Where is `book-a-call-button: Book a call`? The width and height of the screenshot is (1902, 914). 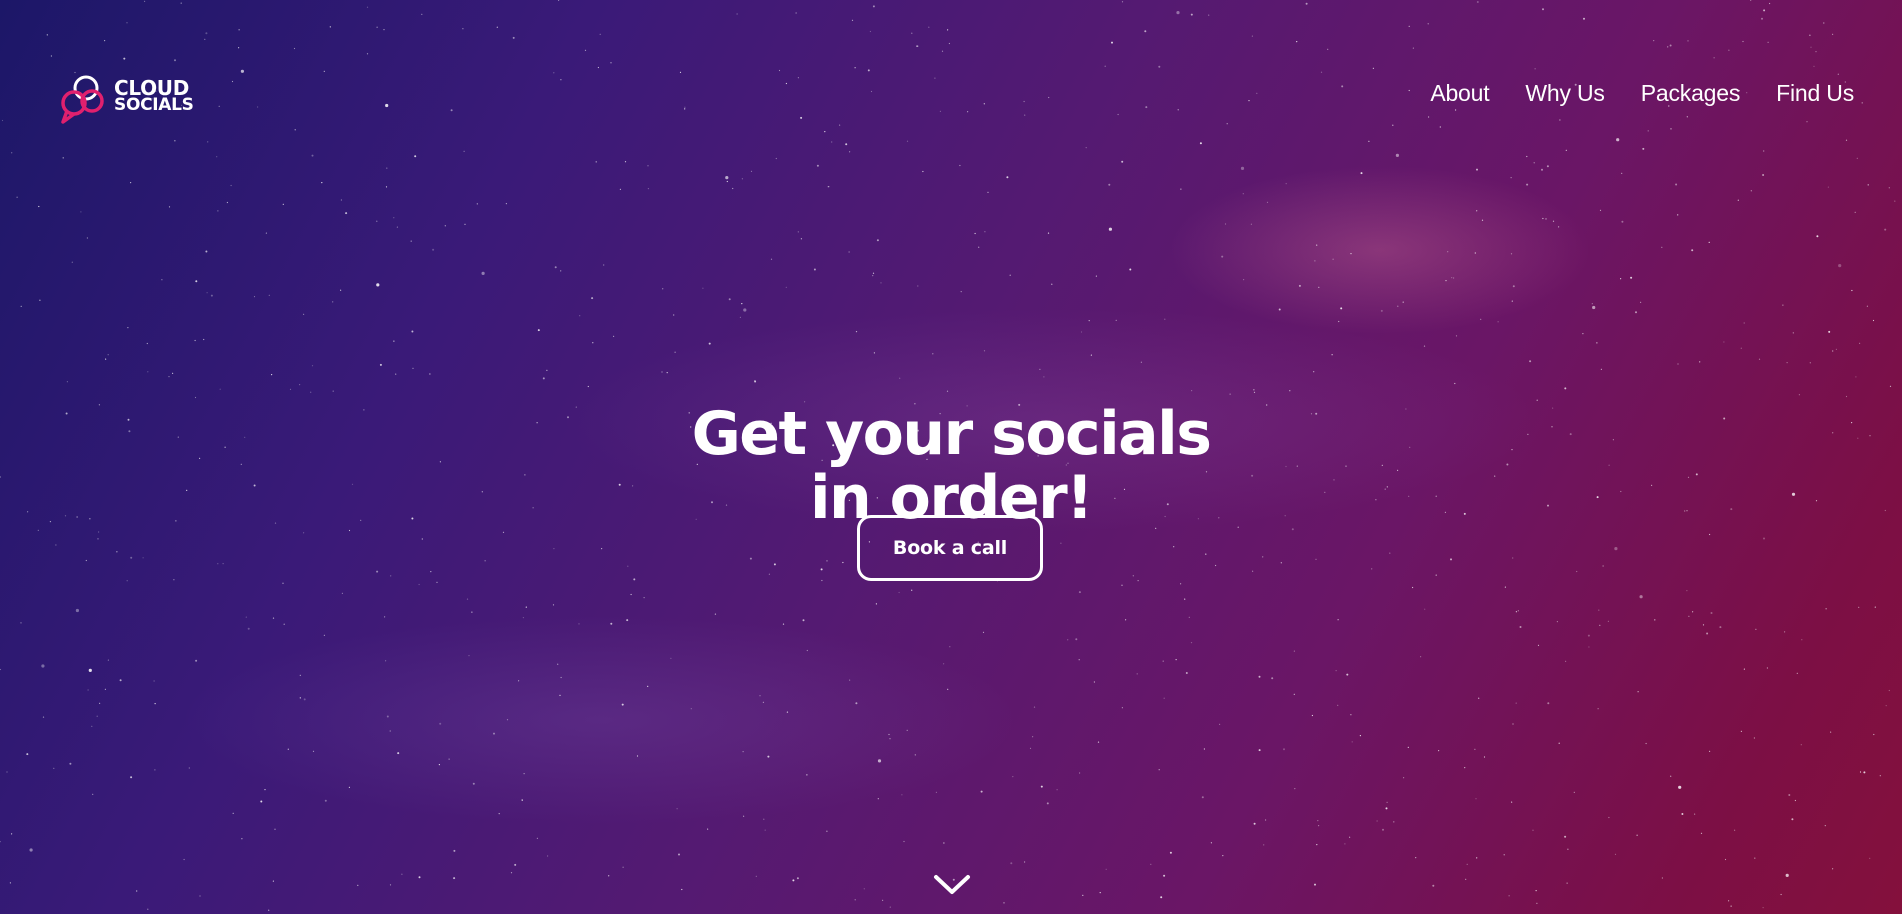
book-a-call-button: Book a call is located at coordinates (950, 548).